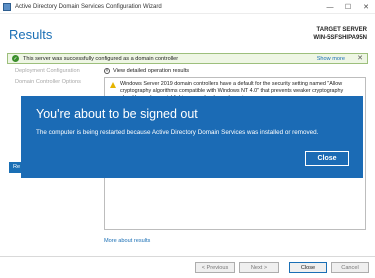 This screenshot has height=278, width=375. What do you see at coordinates (215, 267) in the screenshot?
I see `previous-button: < Previous` at bounding box center [215, 267].